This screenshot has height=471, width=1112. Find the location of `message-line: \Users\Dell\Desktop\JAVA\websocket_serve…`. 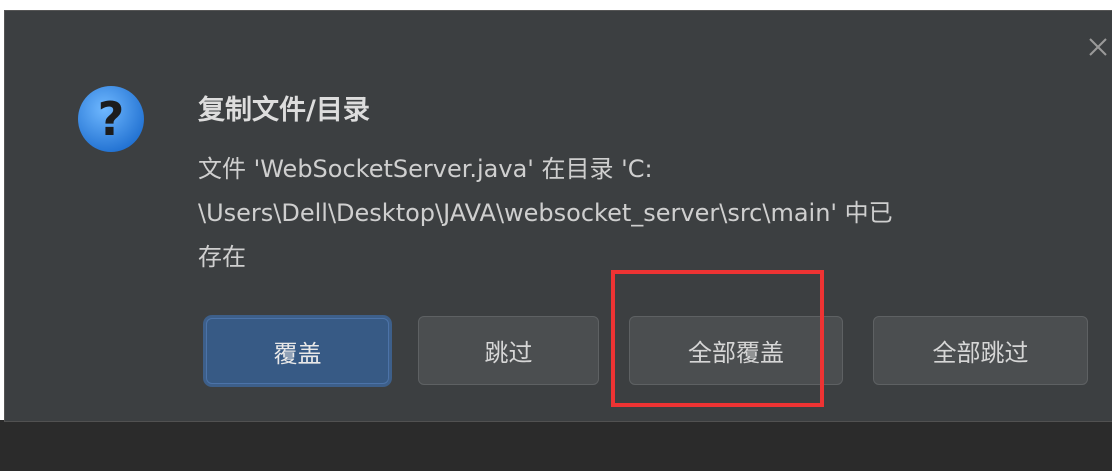

message-line: \Users\Dell\Desktop\JAVA\websocket_serve… is located at coordinates (545, 213).